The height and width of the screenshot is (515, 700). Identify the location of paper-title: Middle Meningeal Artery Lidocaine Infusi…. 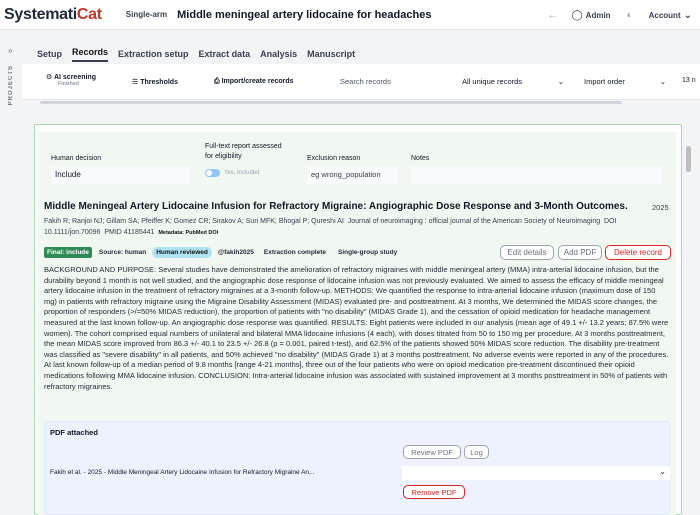
(336, 206).